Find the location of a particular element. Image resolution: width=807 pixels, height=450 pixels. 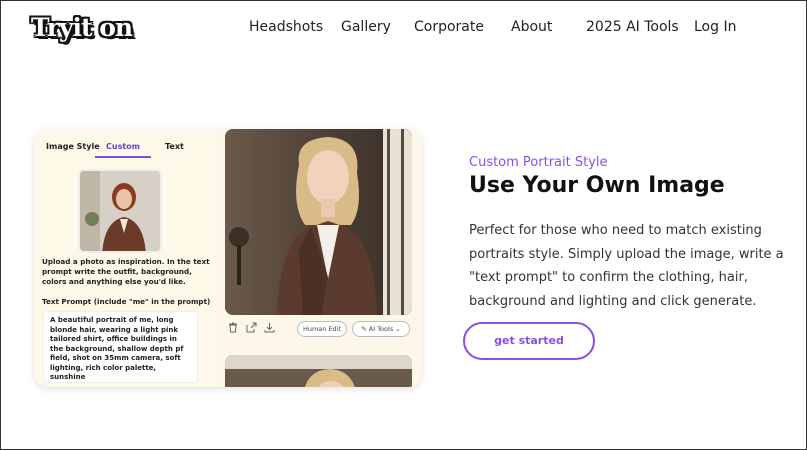

prompt-label: Text Prompt (include "me" in the prompt) is located at coordinates (126, 301).